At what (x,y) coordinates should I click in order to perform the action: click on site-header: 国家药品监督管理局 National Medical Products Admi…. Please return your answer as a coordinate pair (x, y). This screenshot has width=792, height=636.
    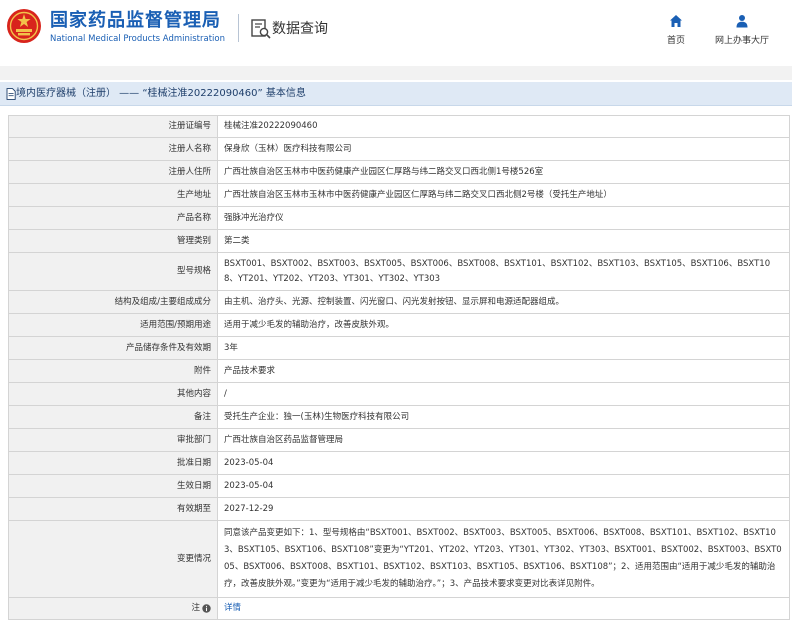
    Looking at the image, I should click on (396, 31).